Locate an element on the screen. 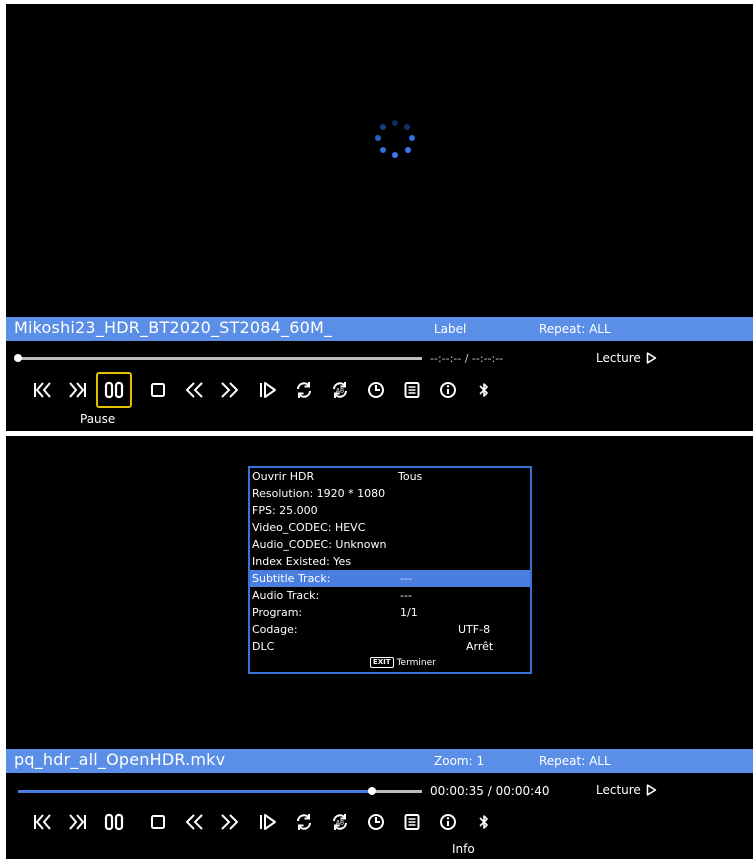 This screenshot has width=753, height=859. selected-control-label: Info is located at coordinates (463, 849).